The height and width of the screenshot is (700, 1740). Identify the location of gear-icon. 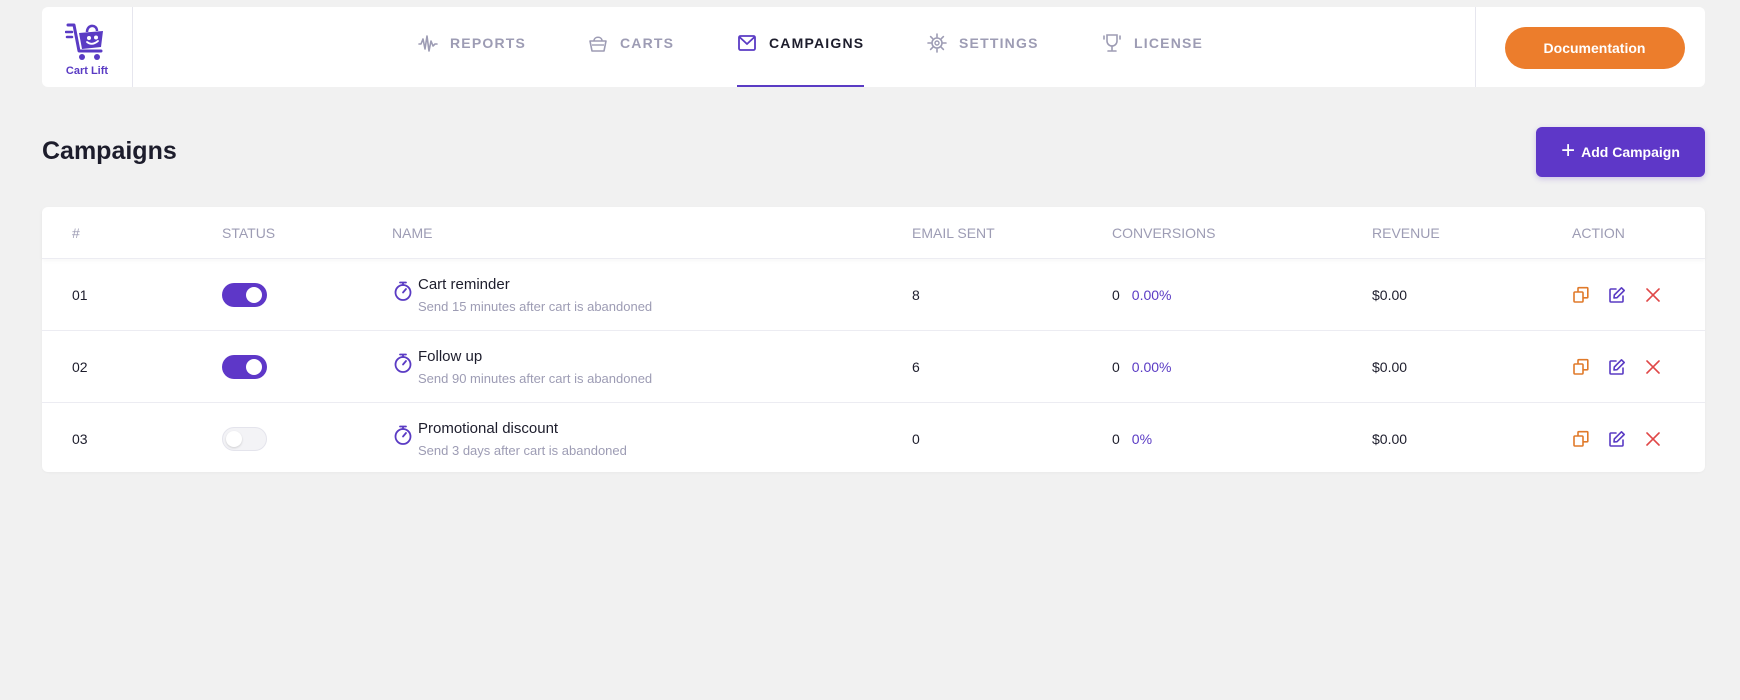
(937, 43).